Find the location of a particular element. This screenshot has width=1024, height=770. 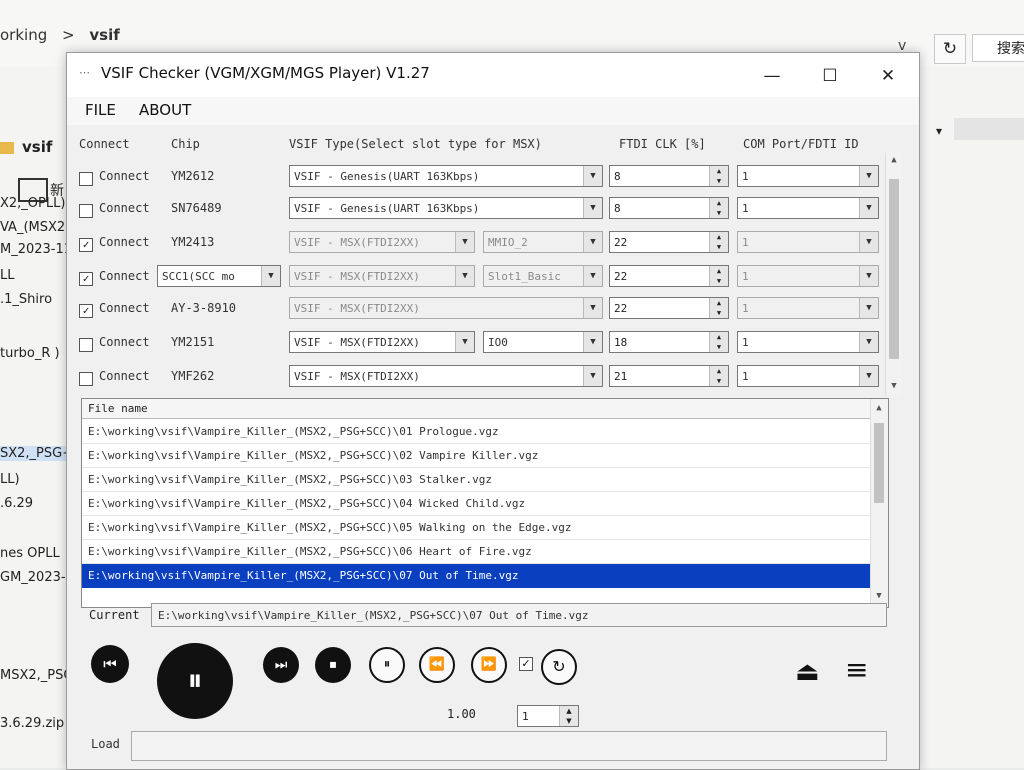

loop-checkbox: ✓ is located at coordinates (526, 664).